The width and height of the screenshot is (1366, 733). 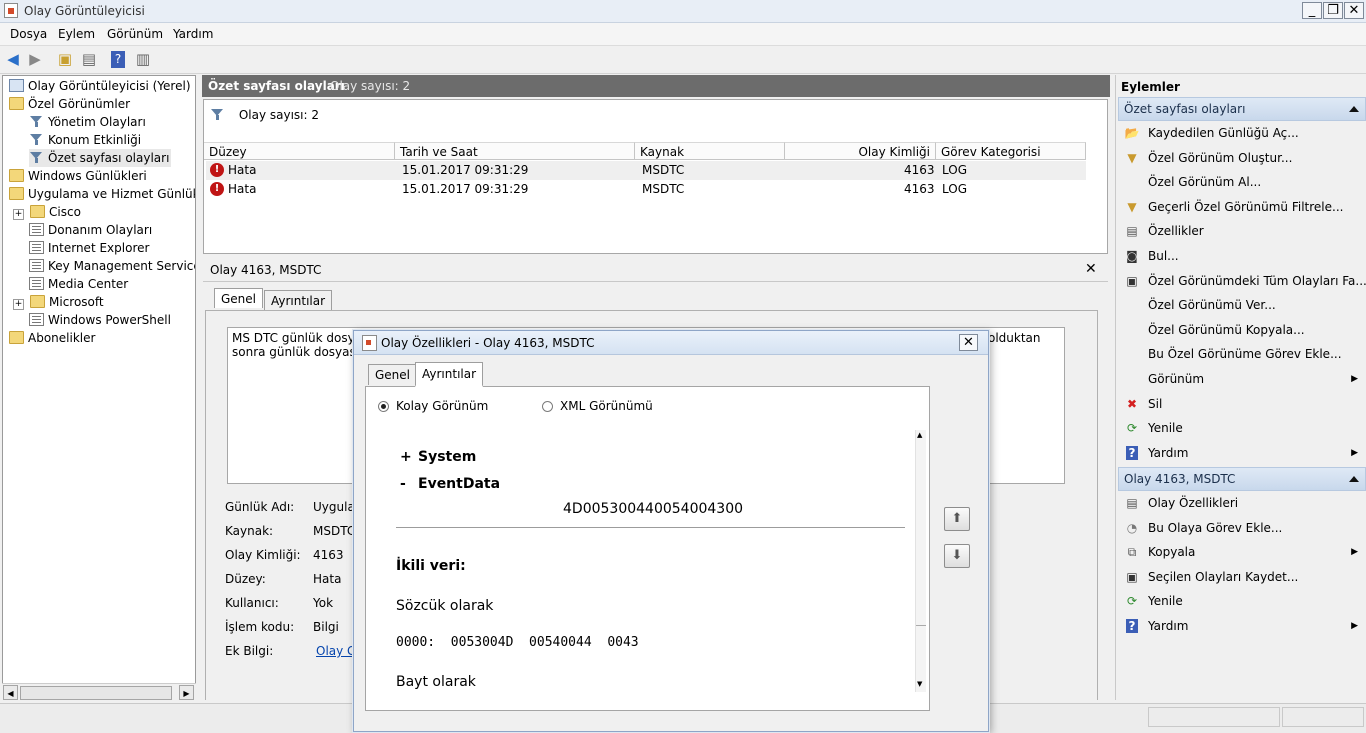 I want to click on close-preview-icon: ✕, so click(x=1091, y=269).